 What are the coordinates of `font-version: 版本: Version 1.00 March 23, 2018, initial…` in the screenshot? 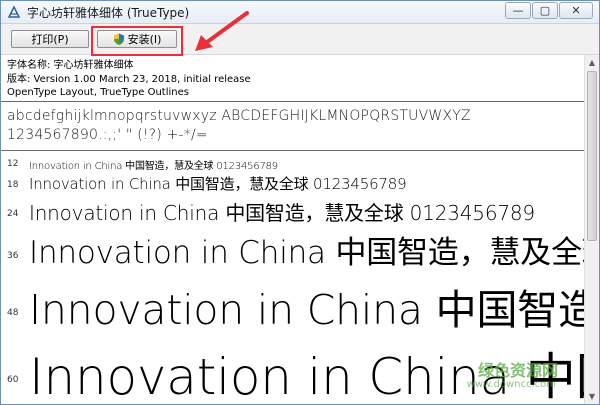 It's located at (129, 79).